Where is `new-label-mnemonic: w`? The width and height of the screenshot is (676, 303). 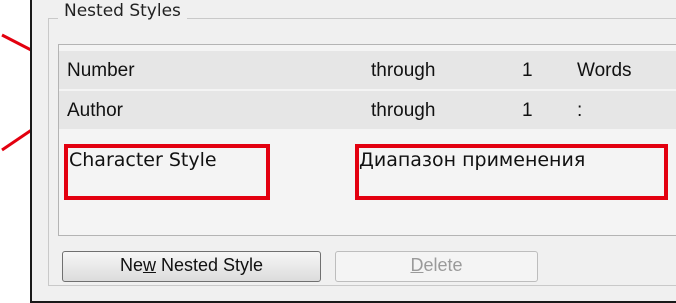 new-label-mnemonic: w is located at coordinates (149, 265).